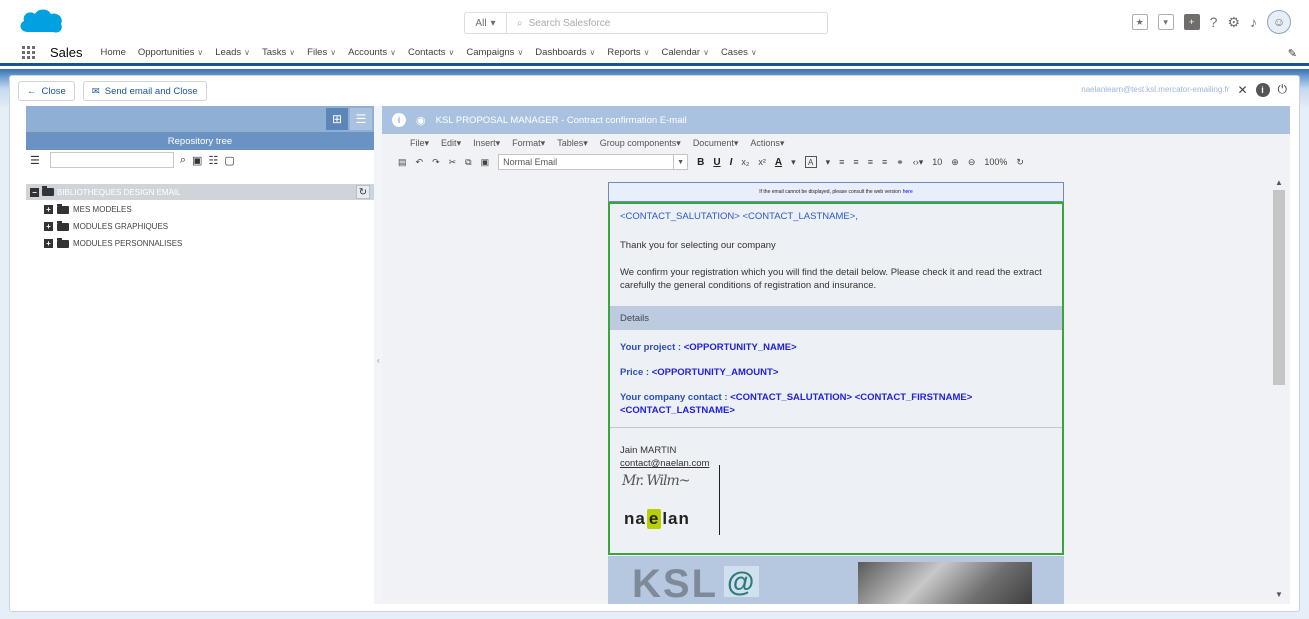 Image resolution: width=1309 pixels, height=619 pixels. I want to click on app-launcher-icon, so click(29, 52).